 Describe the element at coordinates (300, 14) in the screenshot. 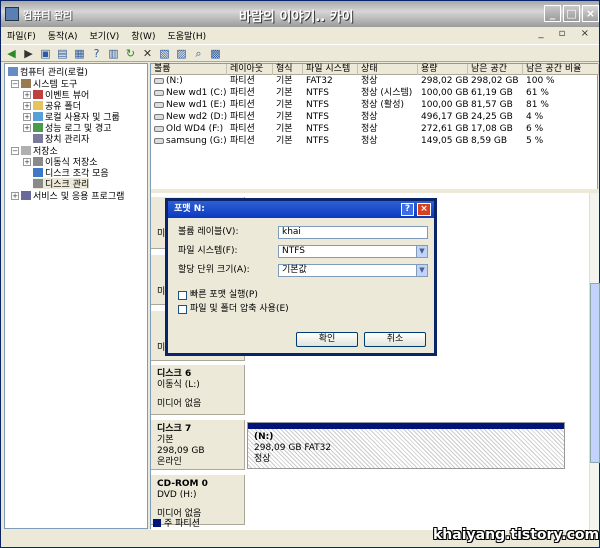

I see `title-bar: 컴퓨터 관리 바람의 이야기.. 카이 _ □ ×` at that location.